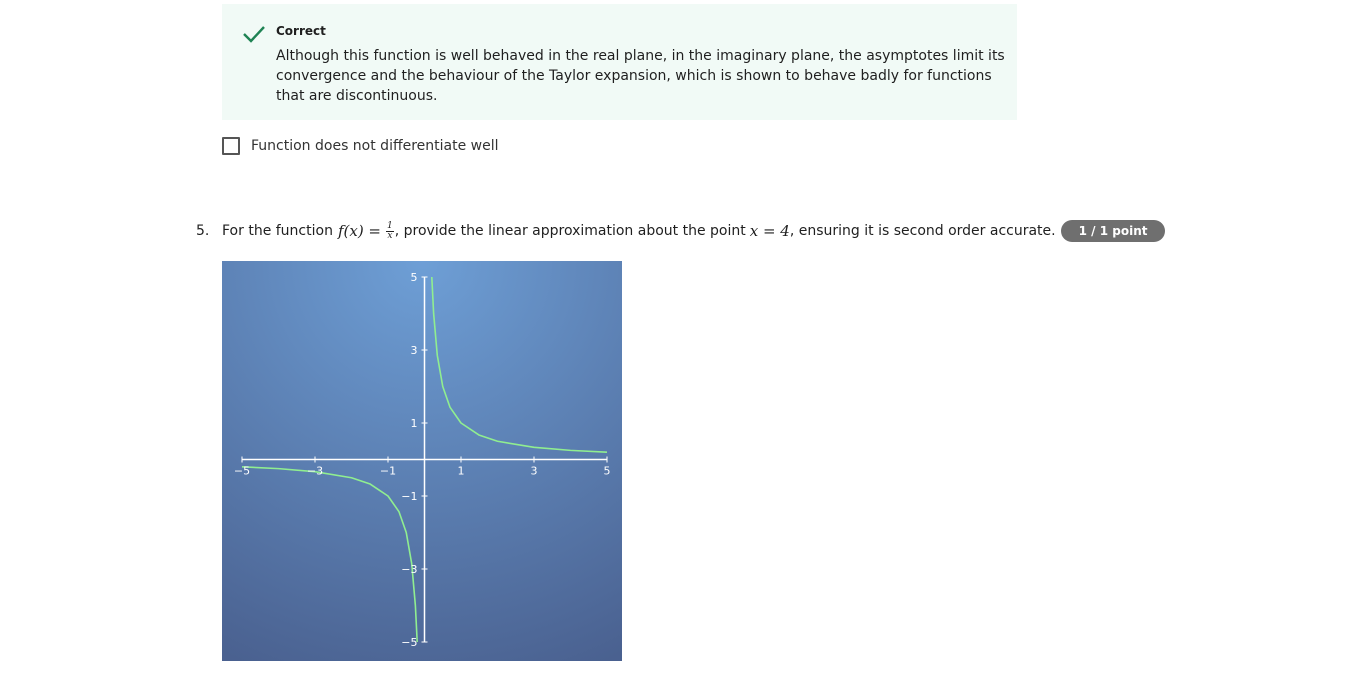  I want to click on points-badge: 1 / 1 point, so click(1113, 231).